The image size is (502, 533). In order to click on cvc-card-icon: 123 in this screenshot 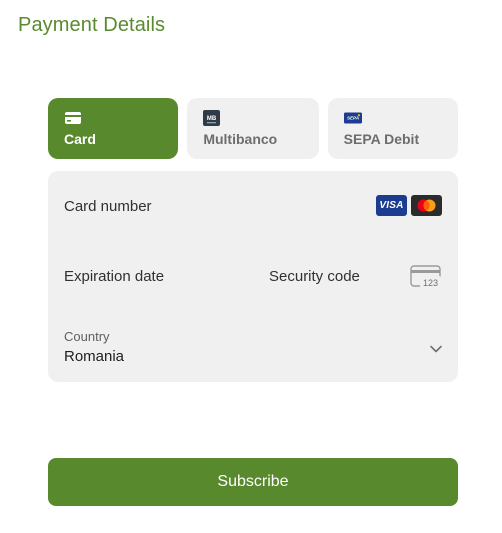, I will do `click(425, 276)`.